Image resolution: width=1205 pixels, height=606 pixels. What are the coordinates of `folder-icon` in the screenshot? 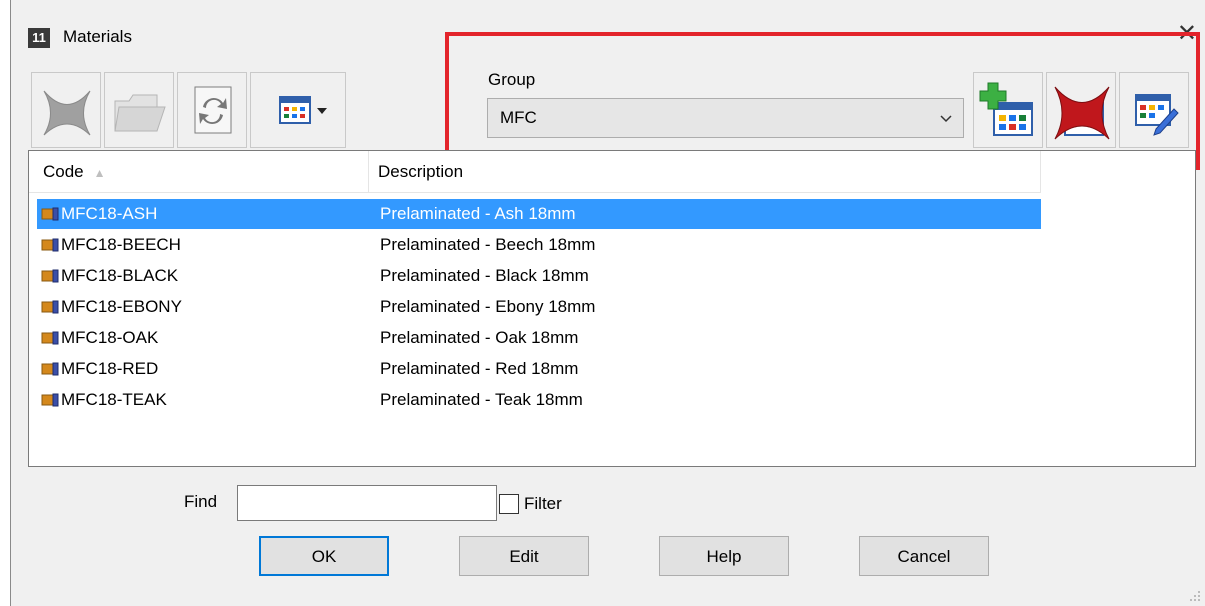 It's located at (140, 113).